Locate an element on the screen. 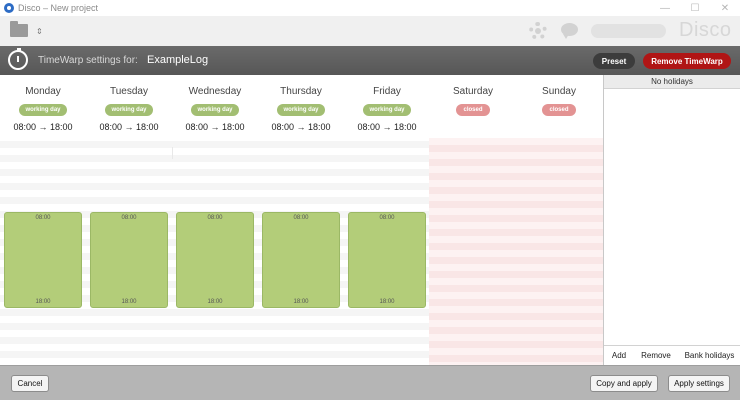  day-name: Friday is located at coordinates (387, 91).